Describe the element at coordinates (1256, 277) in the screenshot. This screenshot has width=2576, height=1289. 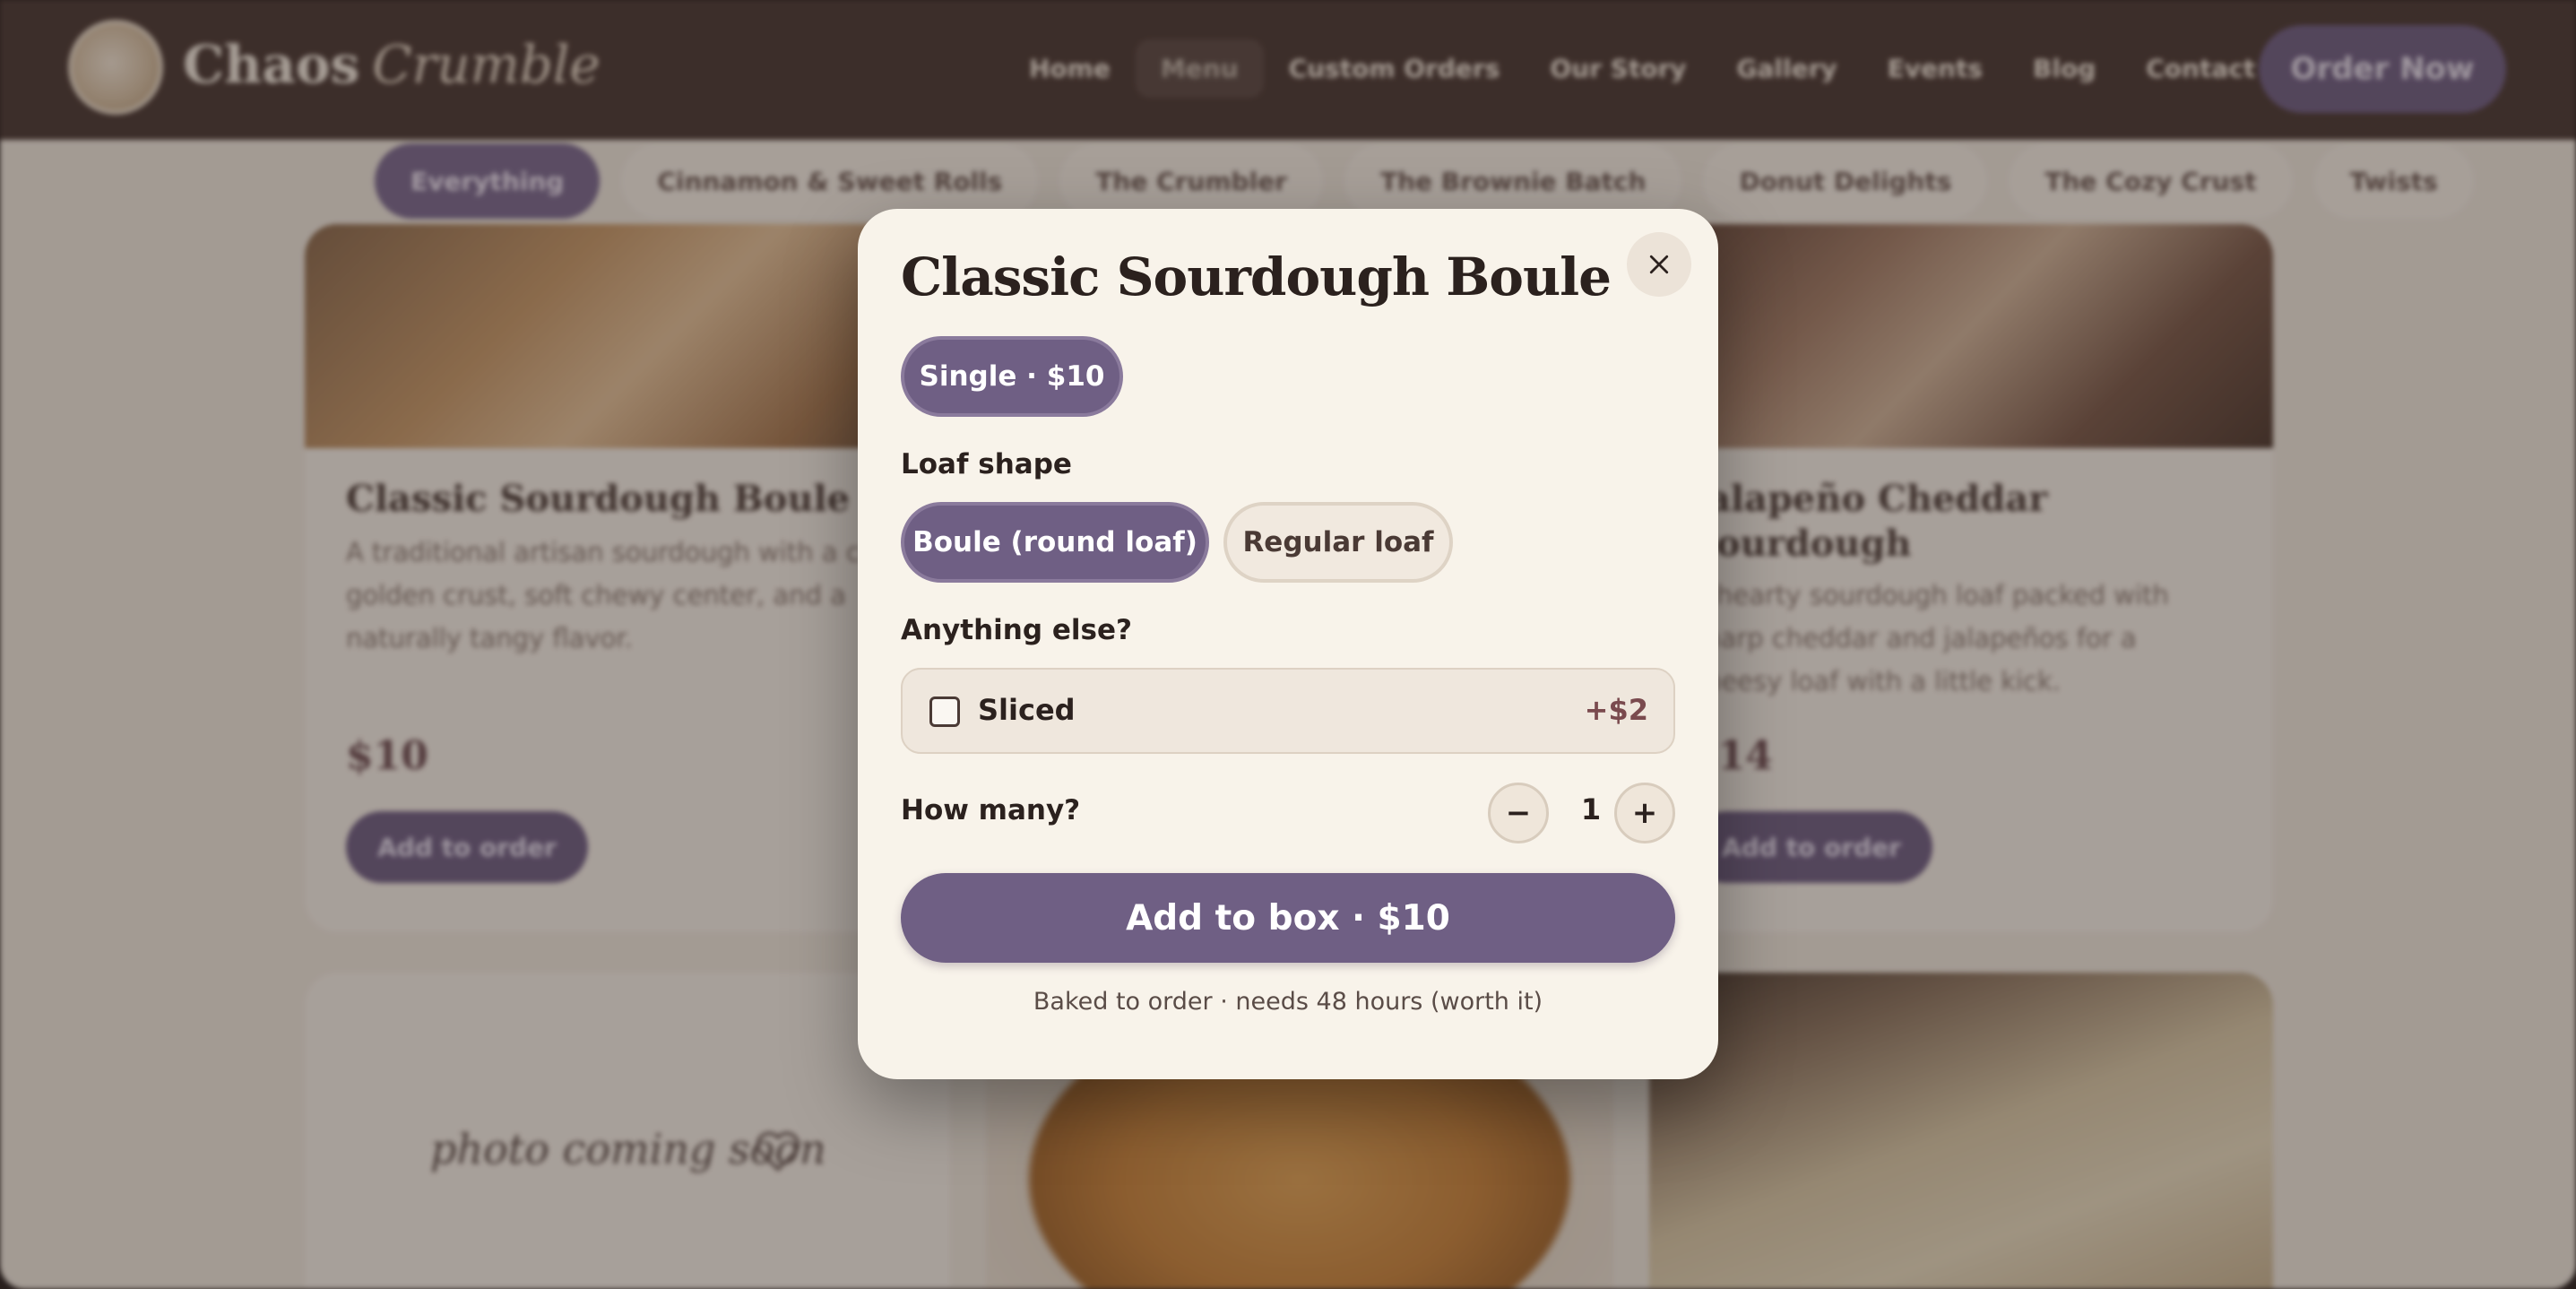
I see `modal-title: Classic Sourdough Boule` at that location.